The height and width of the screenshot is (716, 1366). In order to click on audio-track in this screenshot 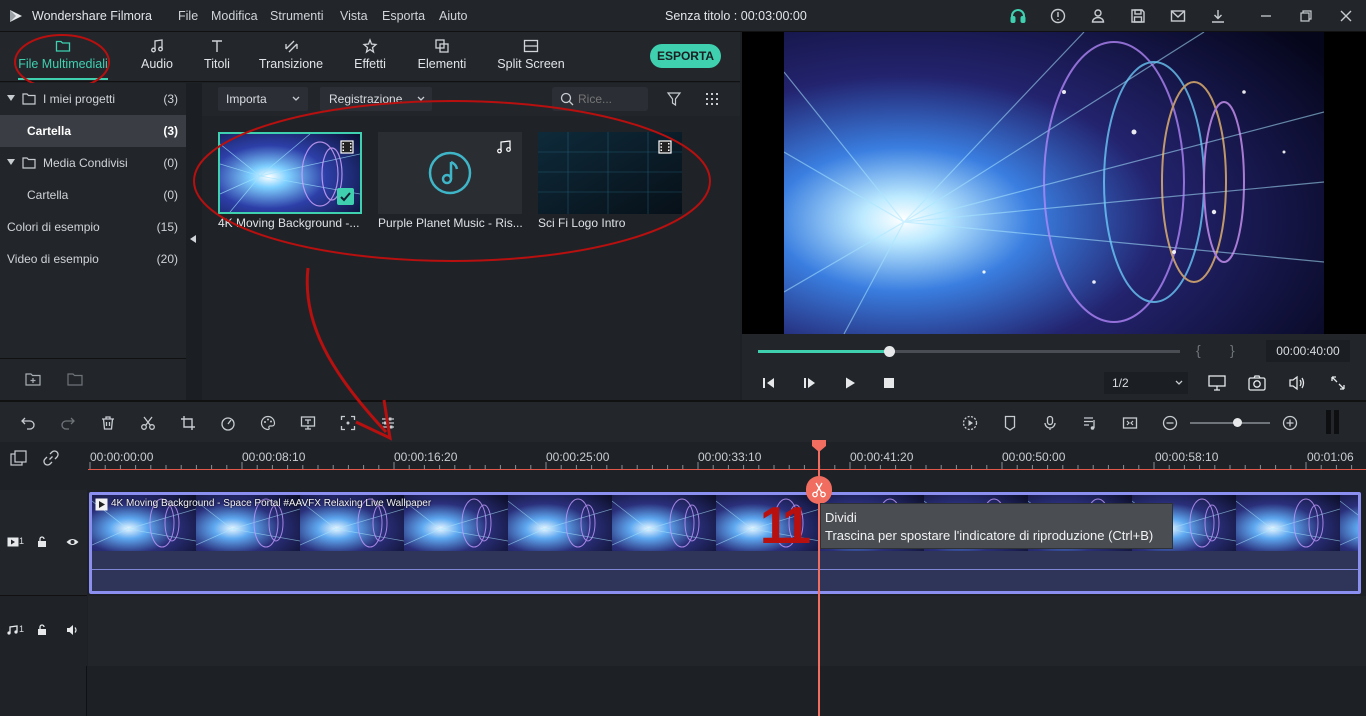, I will do `click(727, 631)`.